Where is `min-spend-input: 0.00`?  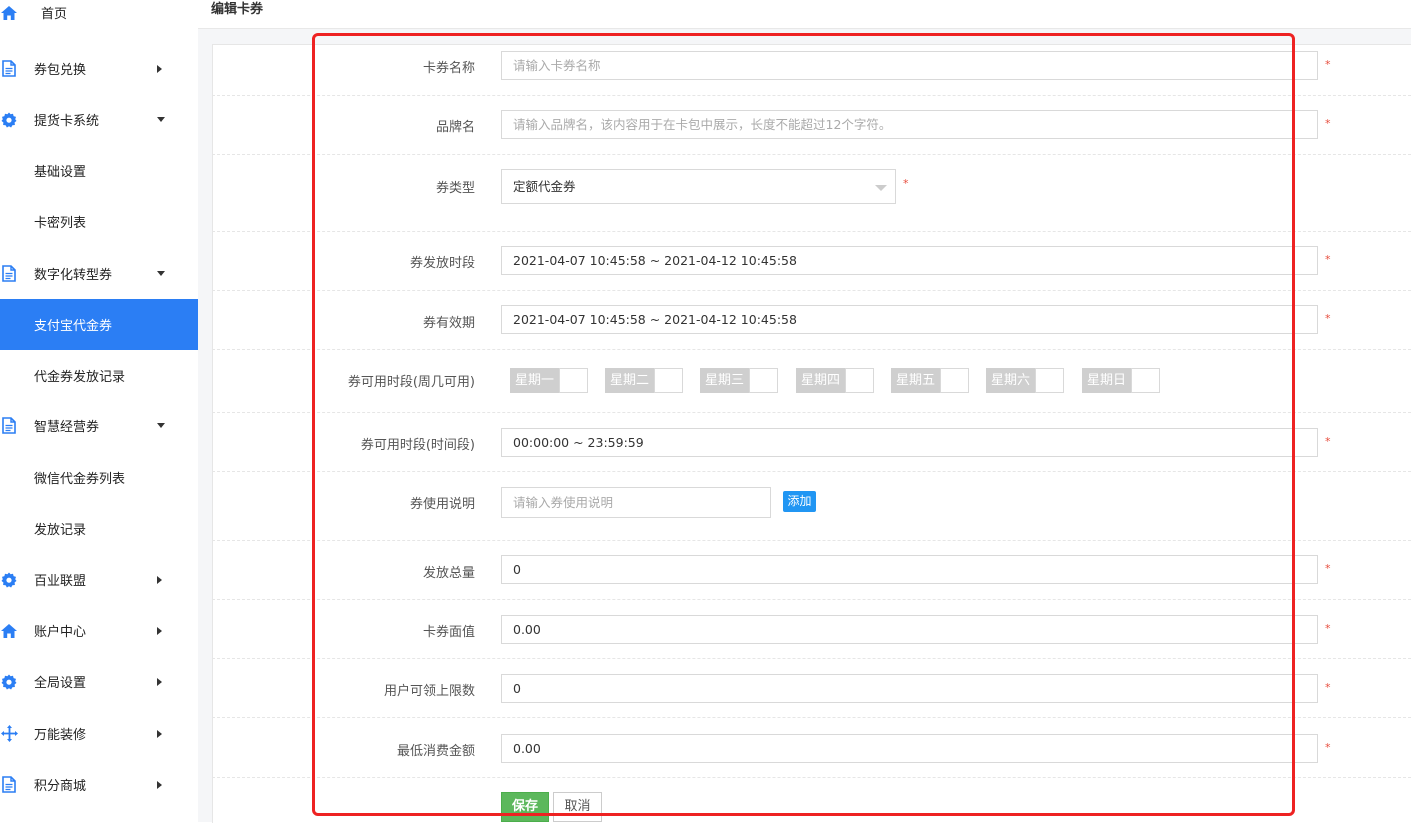
min-spend-input: 0.00 is located at coordinates (909, 748).